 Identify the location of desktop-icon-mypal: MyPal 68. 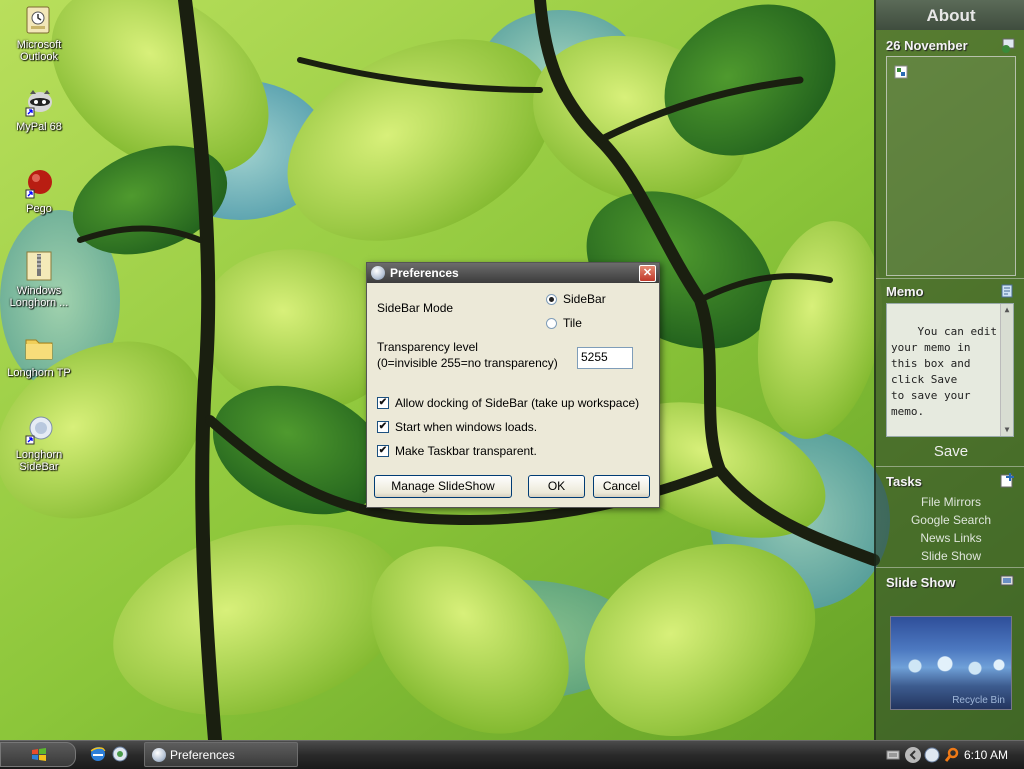
(39, 109).